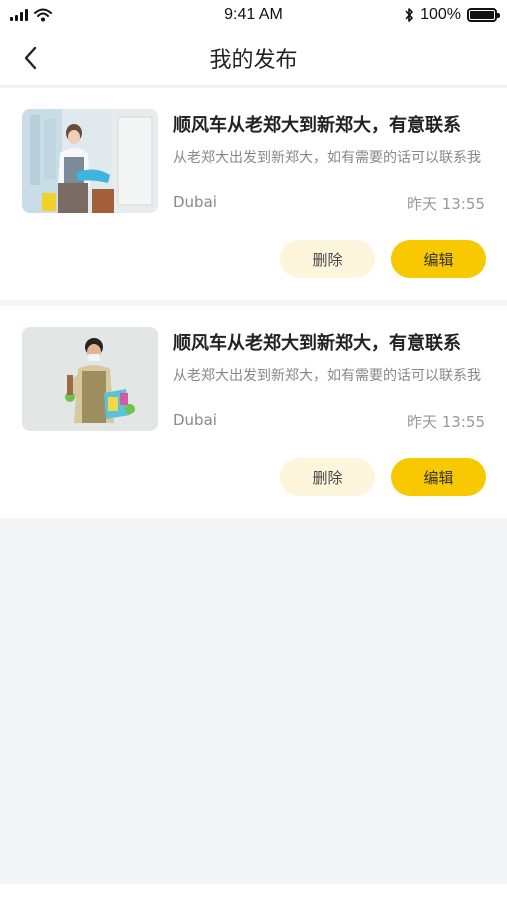 The width and height of the screenshot is (507, 900). What do you see at coordinates (440, 14) in the screenshot?
I see `battery-percent: 100%` at bounding box center [440, 14].